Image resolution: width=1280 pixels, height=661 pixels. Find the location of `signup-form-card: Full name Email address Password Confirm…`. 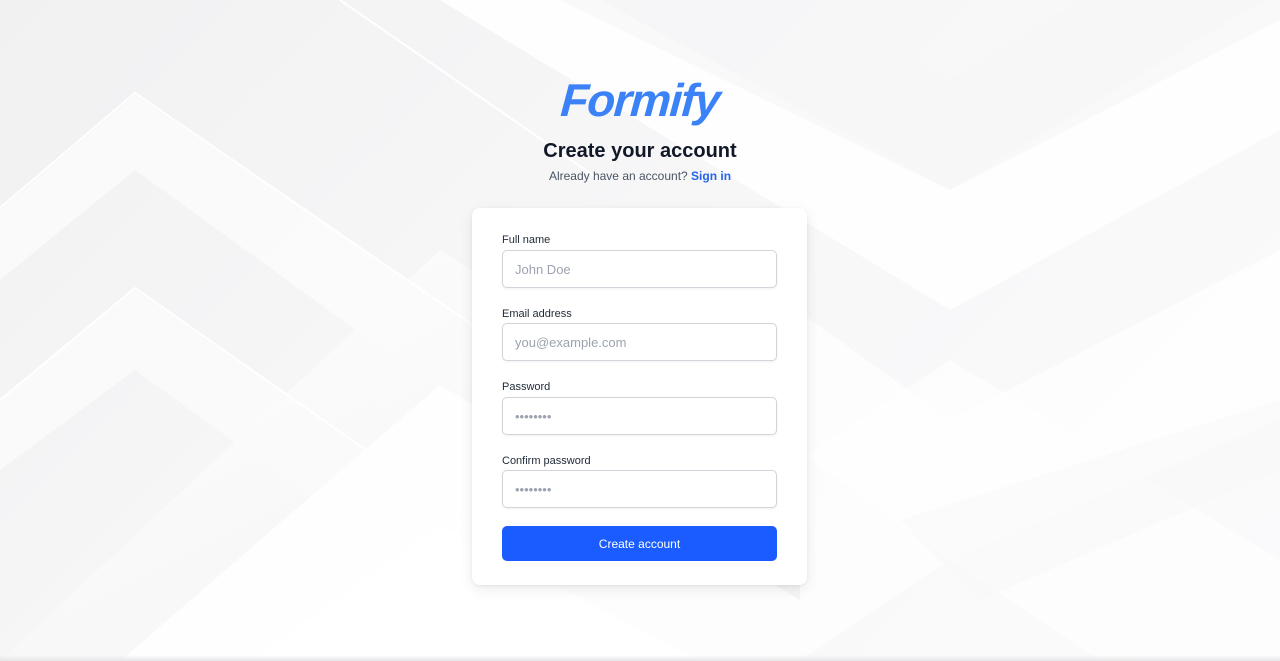

signup-form-card: Full name Email address Password Confirm… is located at coordinates (639, 396).